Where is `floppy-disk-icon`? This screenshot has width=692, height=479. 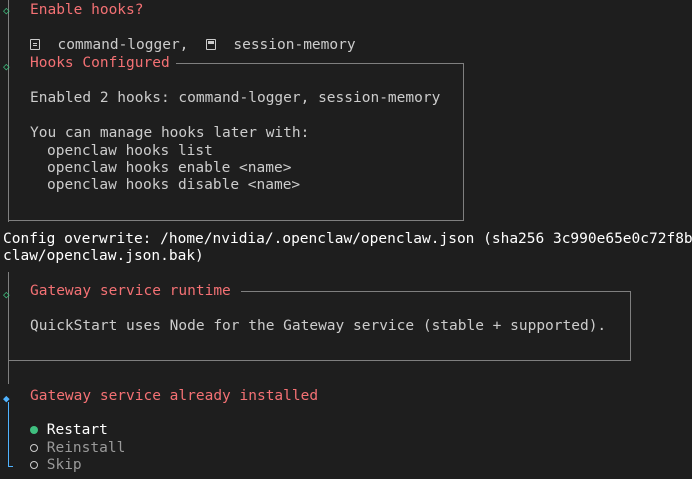 floppy-disk-icon is located at coordinates (210, 44).